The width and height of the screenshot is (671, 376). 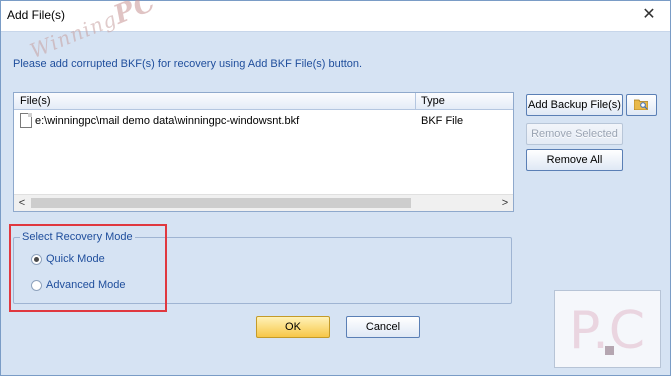 I want to click on browse-folder-button, so click(x=641, y=105).